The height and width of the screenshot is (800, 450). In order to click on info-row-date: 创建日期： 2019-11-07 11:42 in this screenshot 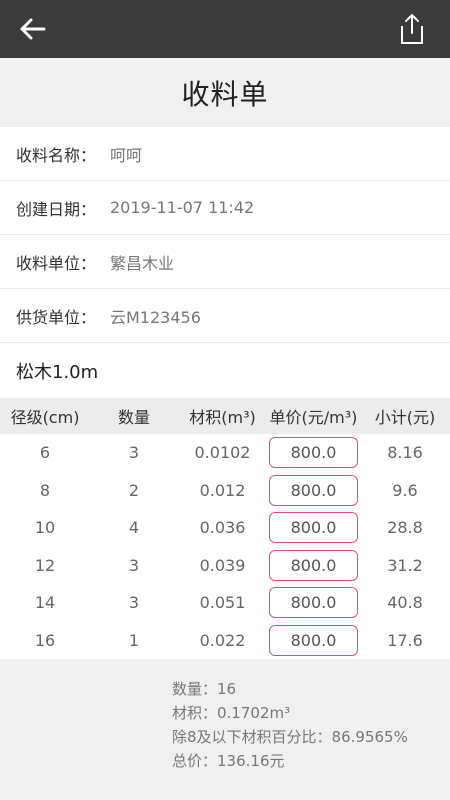, I will do `click(225, 208)`.